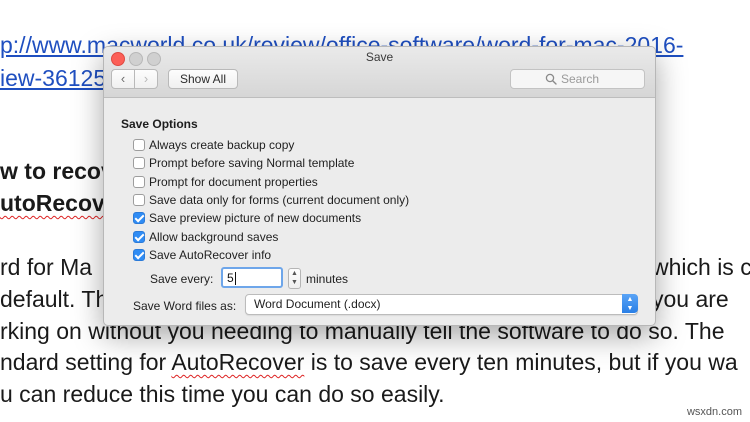 The width and height of the screenshot is (750, 422). I want to click on save-as-label: Save Word files as:, so click(185, 306).